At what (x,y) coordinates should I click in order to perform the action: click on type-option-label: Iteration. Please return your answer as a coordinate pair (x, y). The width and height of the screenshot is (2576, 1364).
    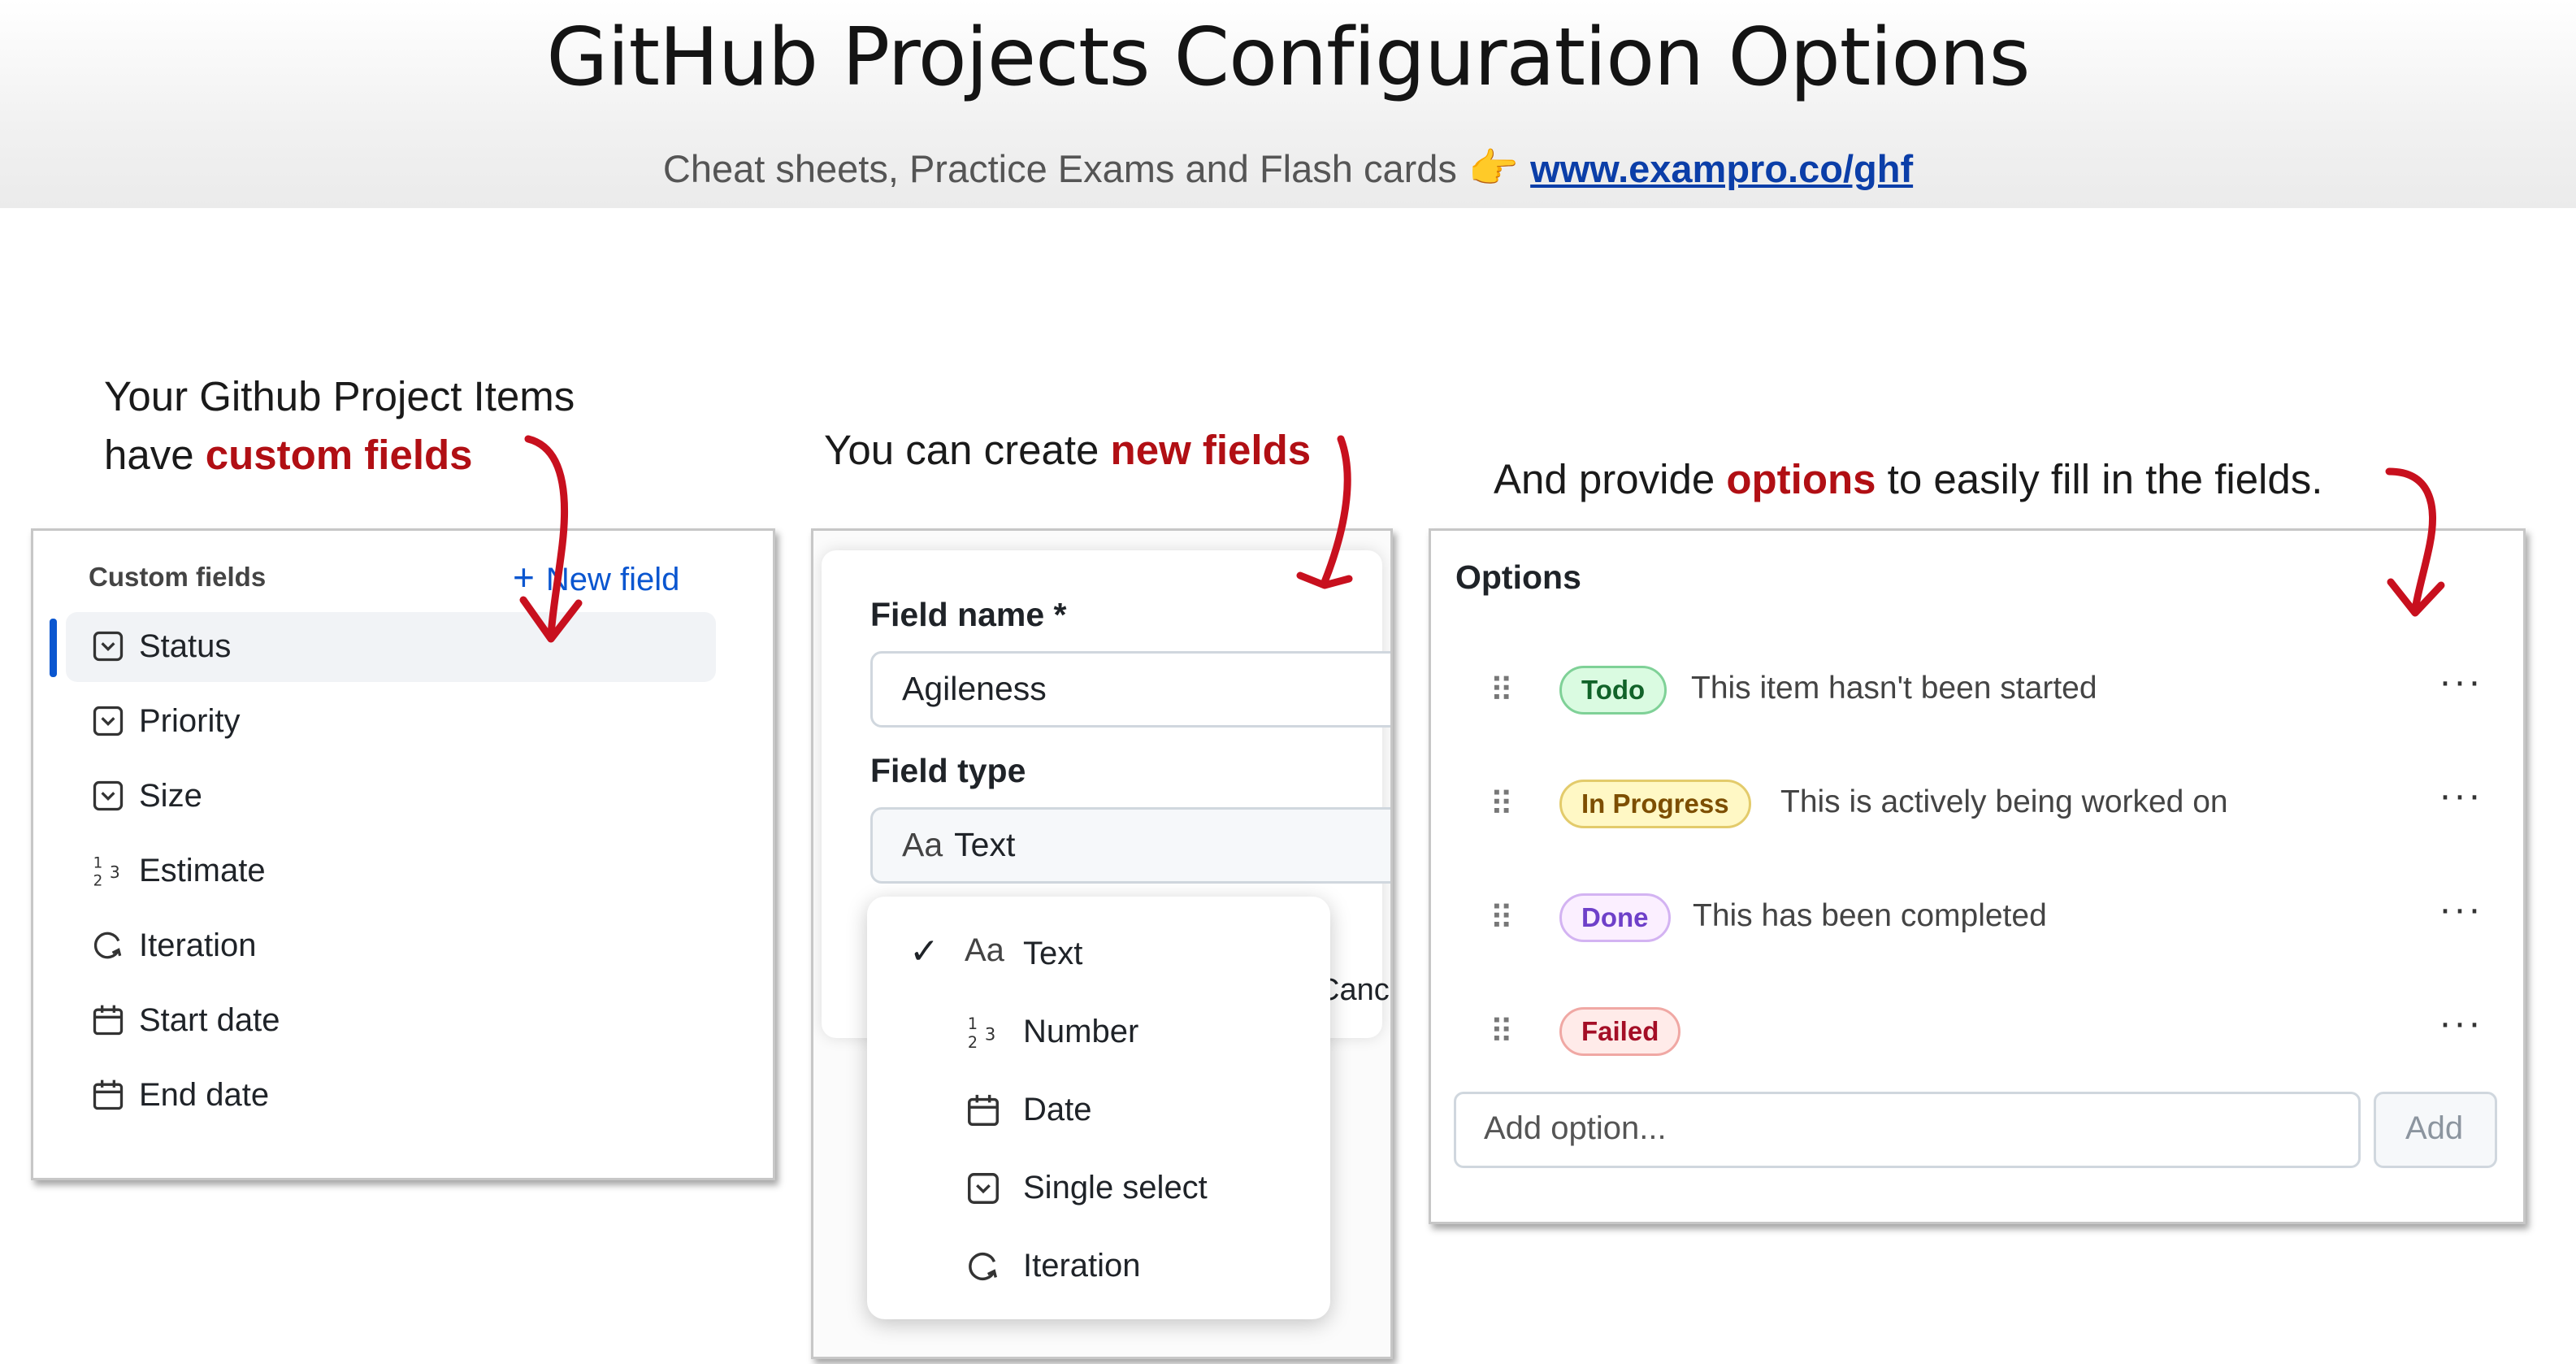
    Looking at the image, I should click on (1082, 1266).